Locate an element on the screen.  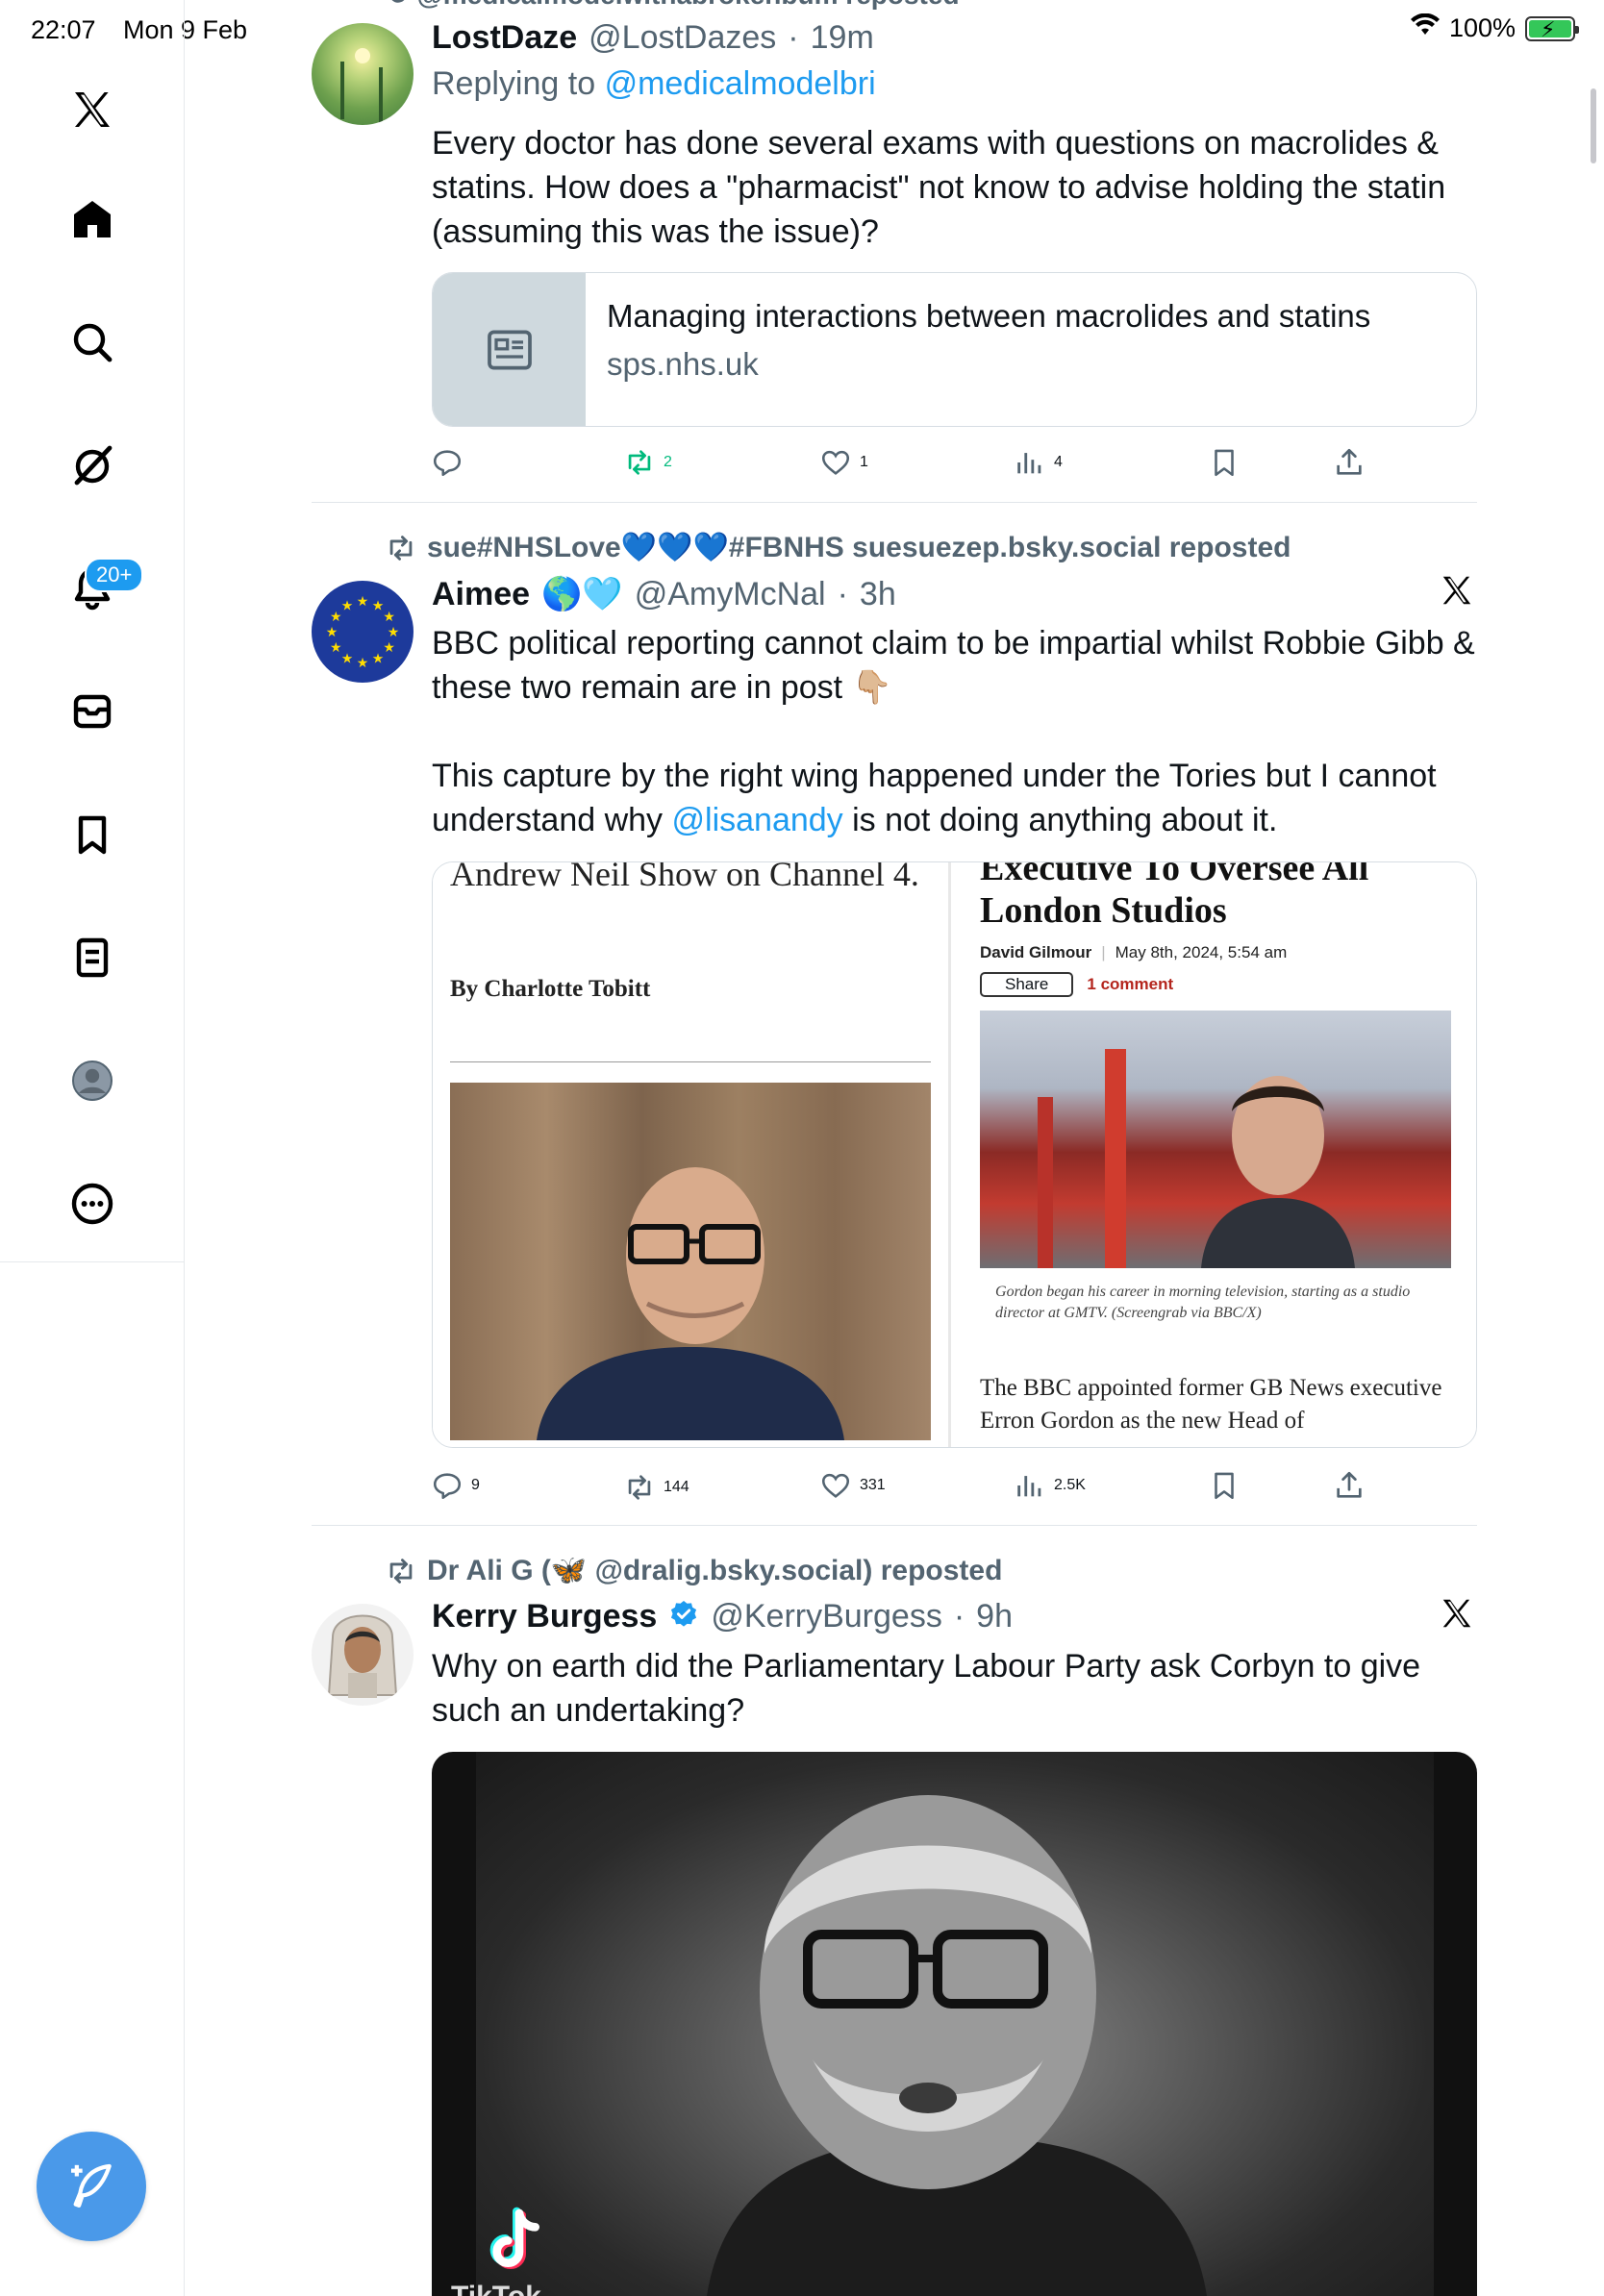
author-handle: @AmyMcNal is located at coordinates (730, 594).